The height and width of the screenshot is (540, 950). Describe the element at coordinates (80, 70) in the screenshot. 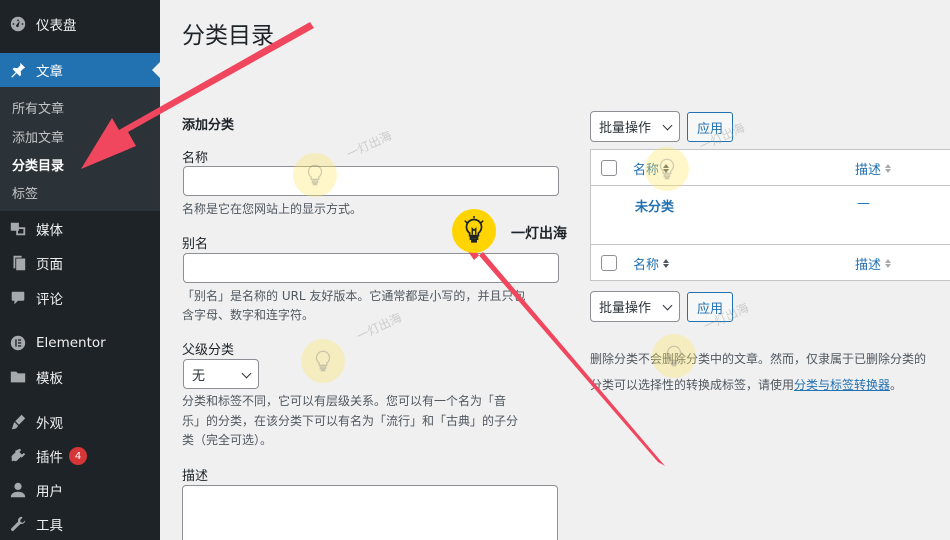

I see `menu-posts: 文章` at that location.